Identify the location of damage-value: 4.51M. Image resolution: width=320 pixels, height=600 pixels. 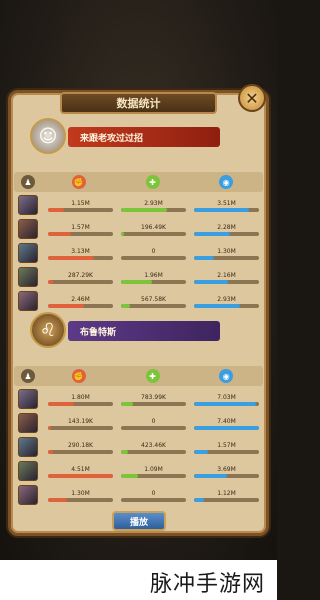
(80, 469).